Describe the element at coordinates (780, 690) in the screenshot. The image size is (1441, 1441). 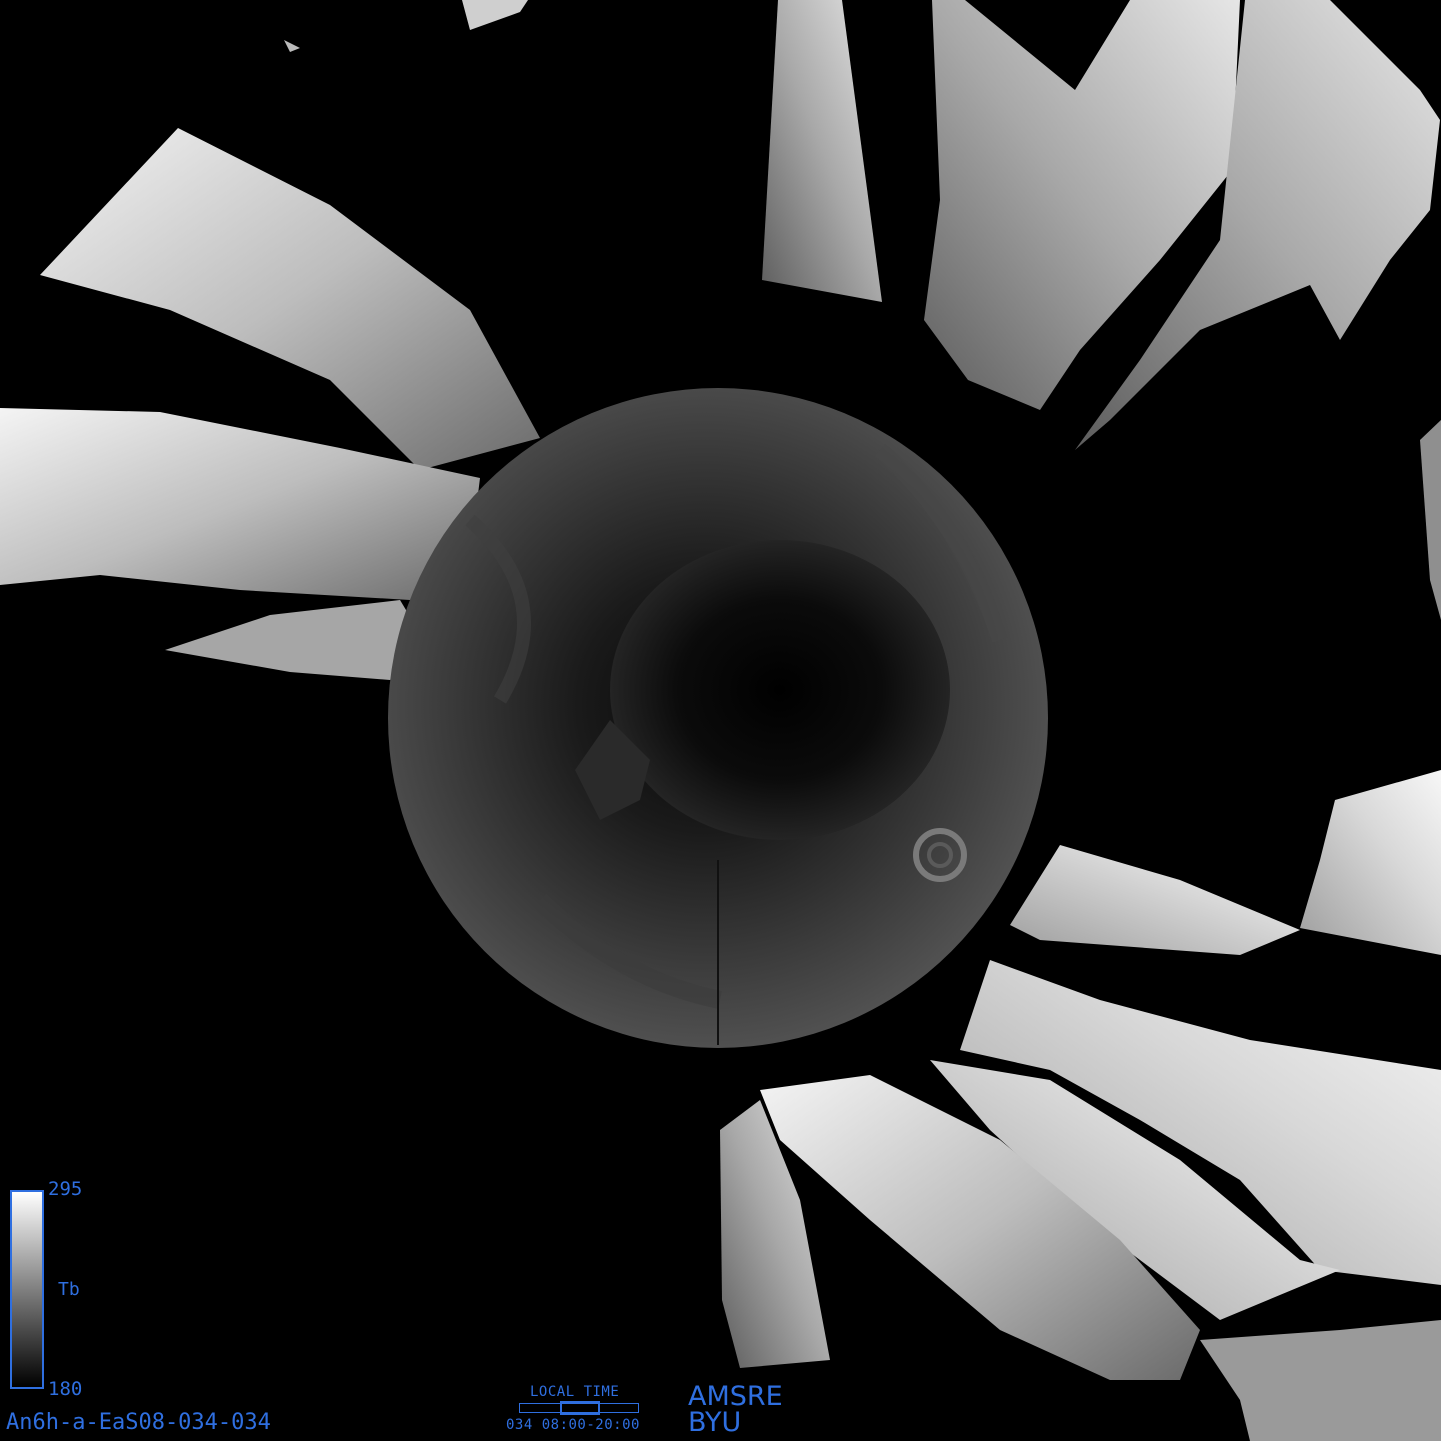
I see `antarctic-ice-sheet` at that location.